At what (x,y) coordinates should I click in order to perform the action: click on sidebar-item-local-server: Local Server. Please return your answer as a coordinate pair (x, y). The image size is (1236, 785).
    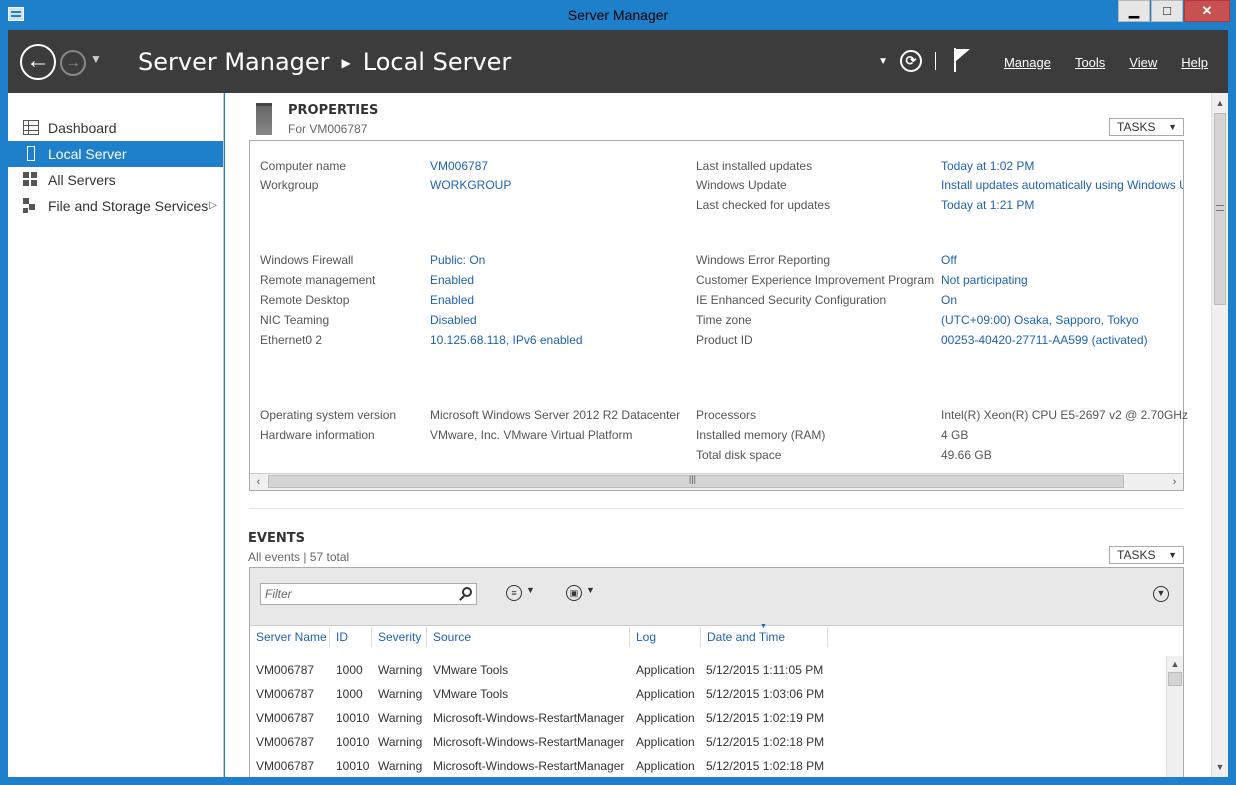
    Looking at the image, I should click on (115, 154).